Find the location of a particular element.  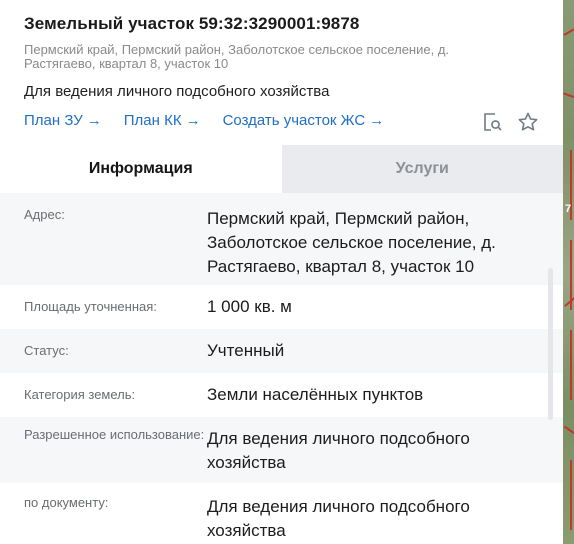

info-key: Статус: is located at coordinates (46, 350).